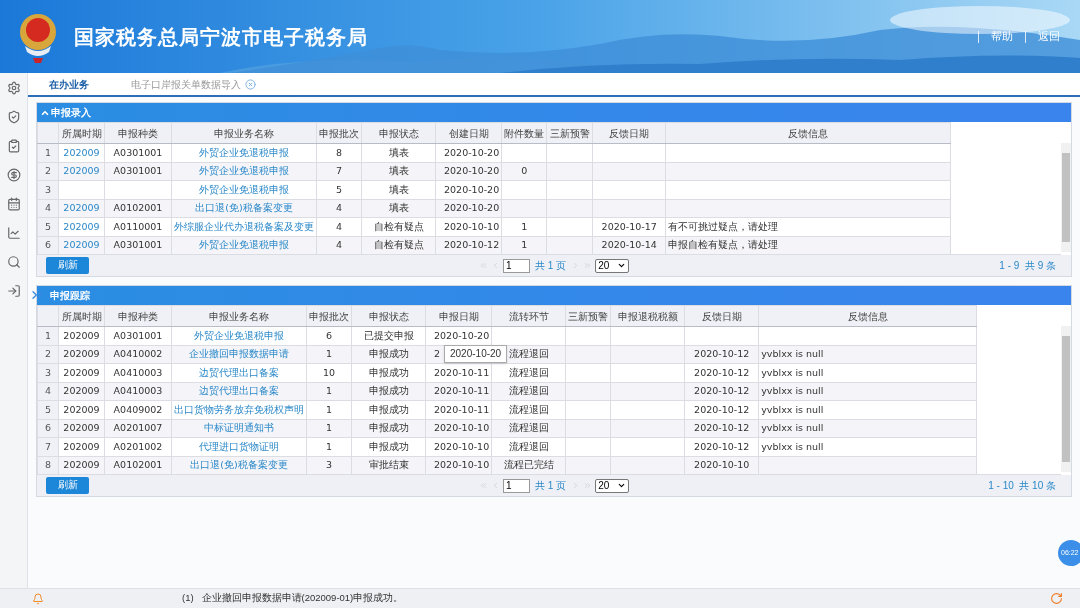 The image size is (1080, 608). I want to click on table-cell: 8, so click(338, 152).